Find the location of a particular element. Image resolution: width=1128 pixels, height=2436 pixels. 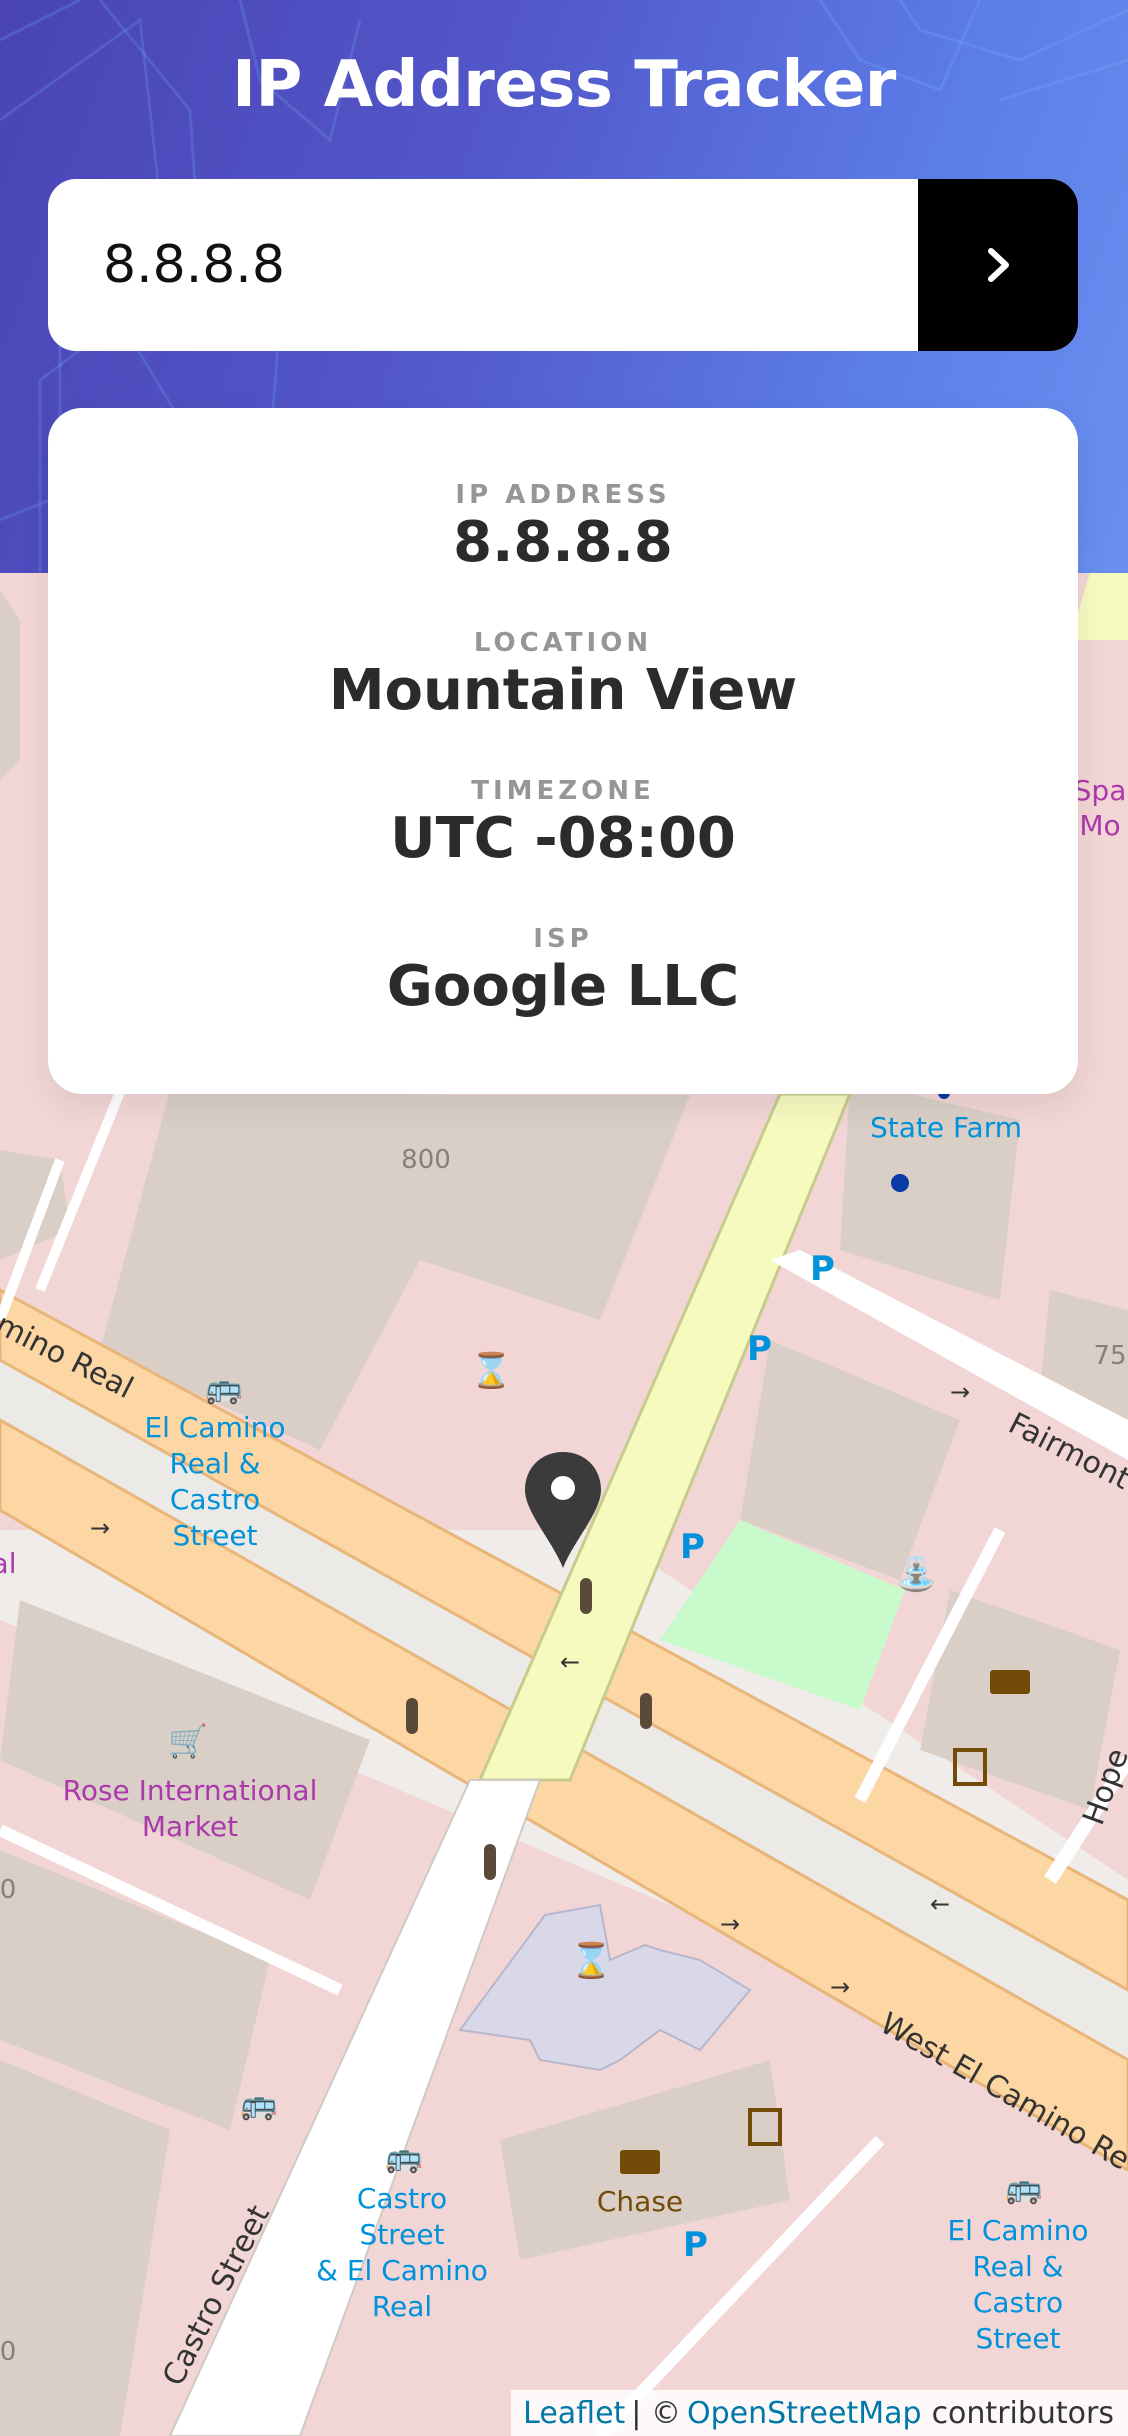

map-pin-icon is located at coordinates (563, 1510).